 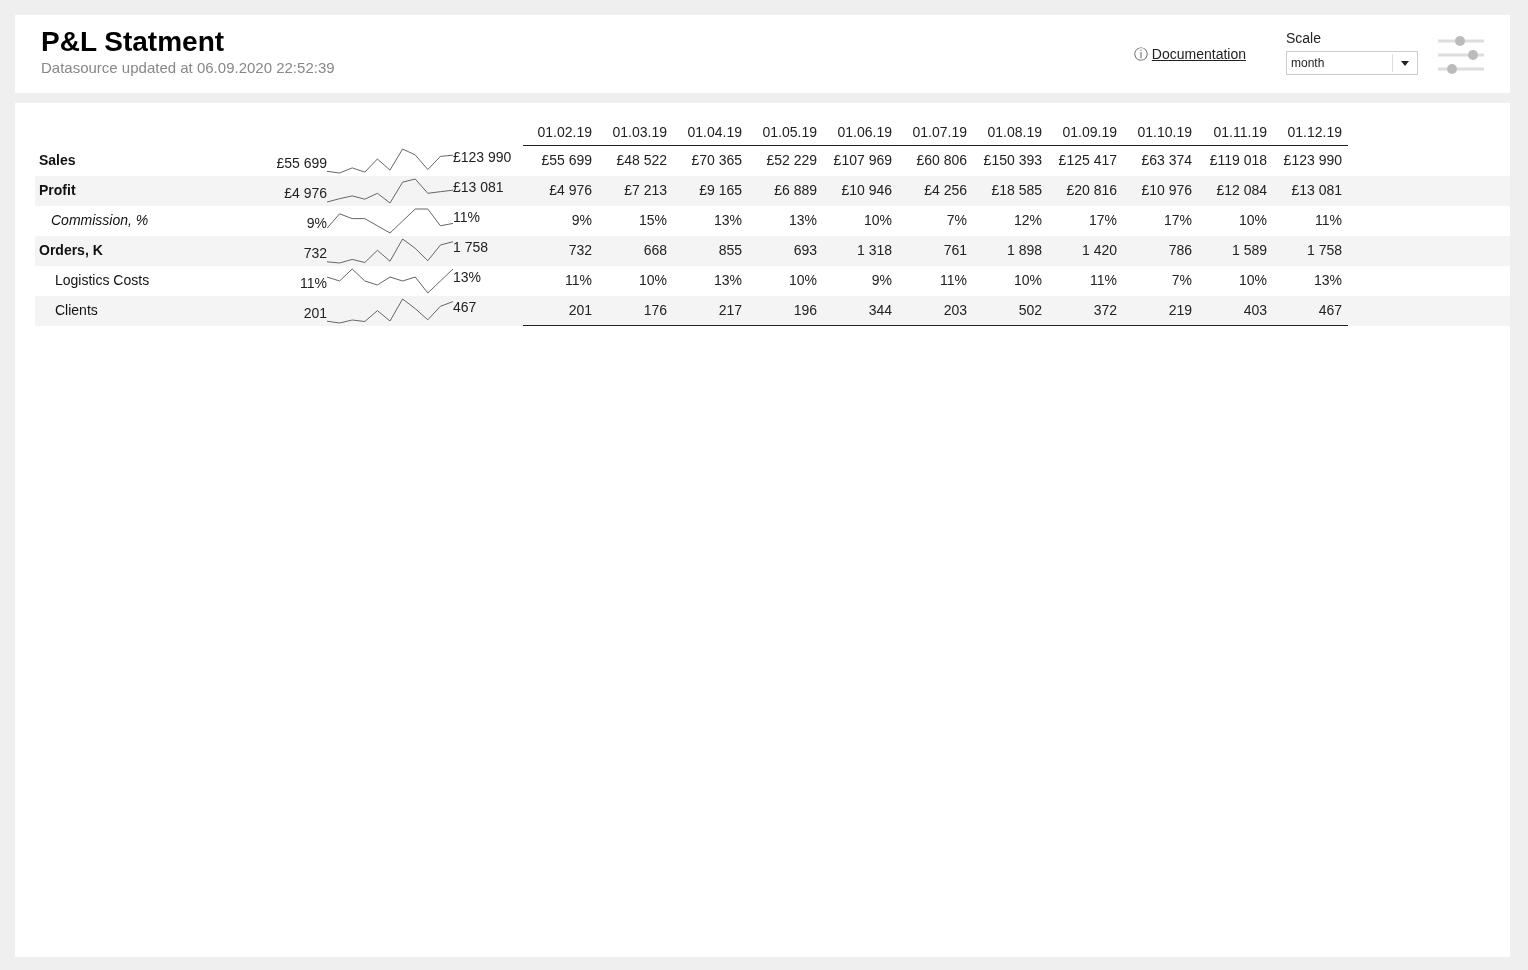 What do you see at coordinates (1140, 54) in the screenshot?
I see `info-icon: ⓘ` at bounding box center [1140, 54].